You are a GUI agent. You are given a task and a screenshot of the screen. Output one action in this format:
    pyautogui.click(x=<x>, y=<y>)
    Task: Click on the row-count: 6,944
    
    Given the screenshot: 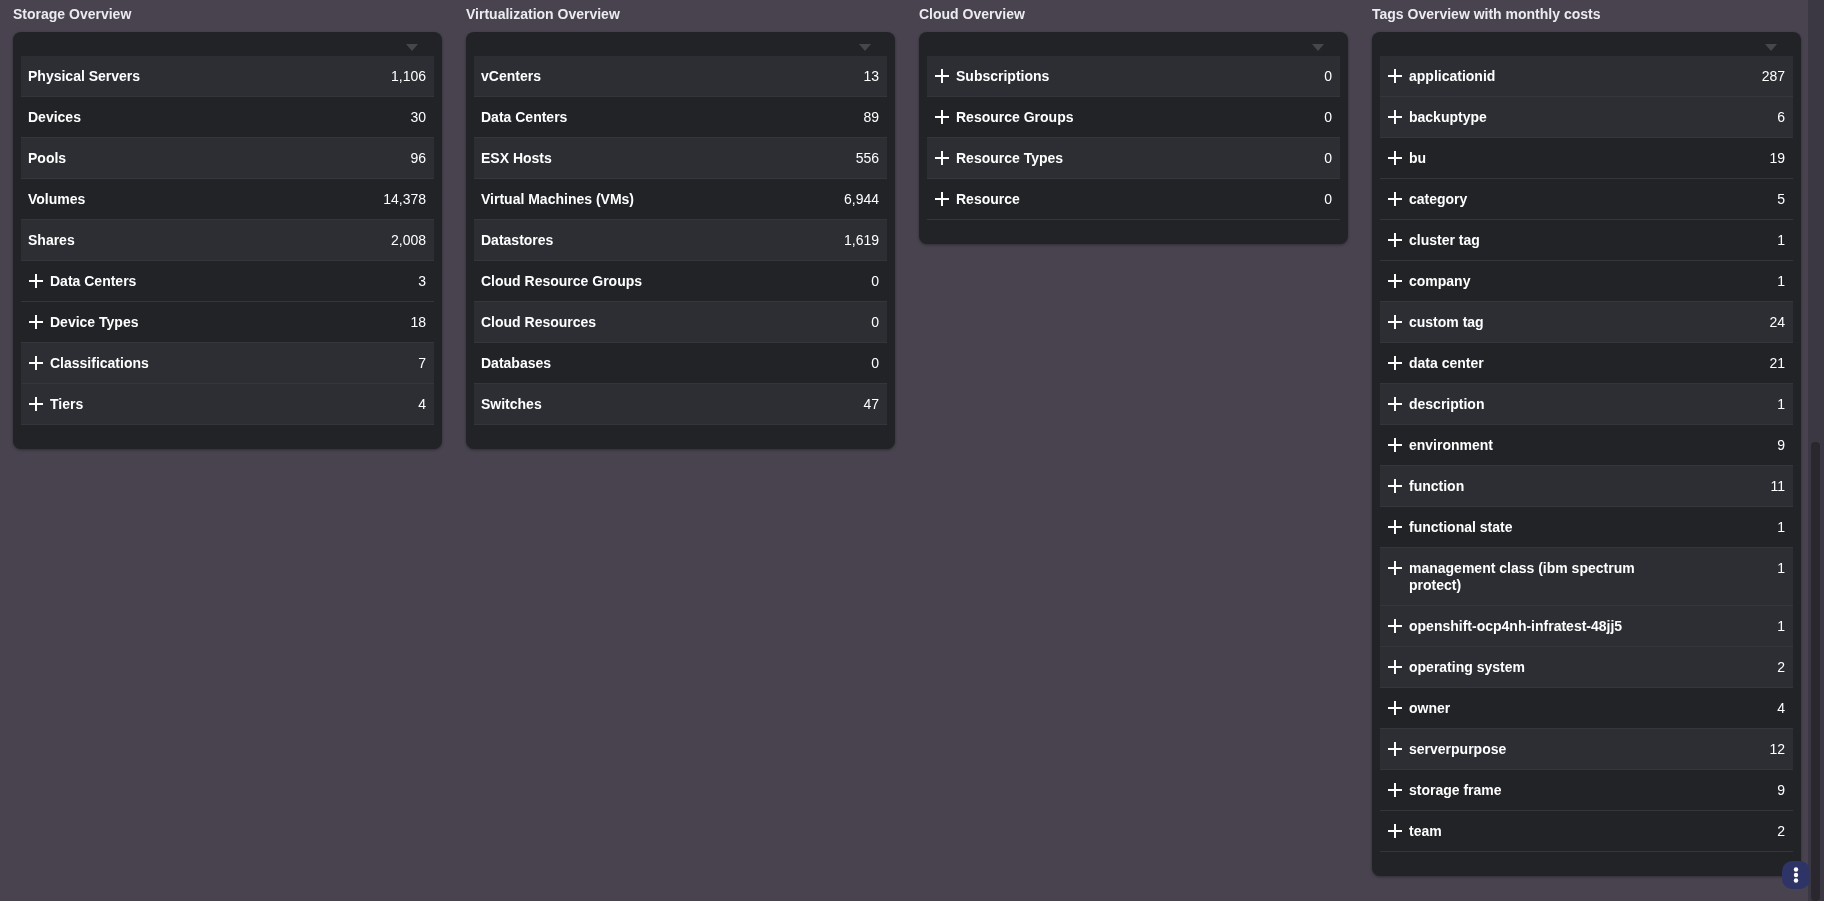 What is the action you would take?
    pyautogui.click(x=860, y=199)
    